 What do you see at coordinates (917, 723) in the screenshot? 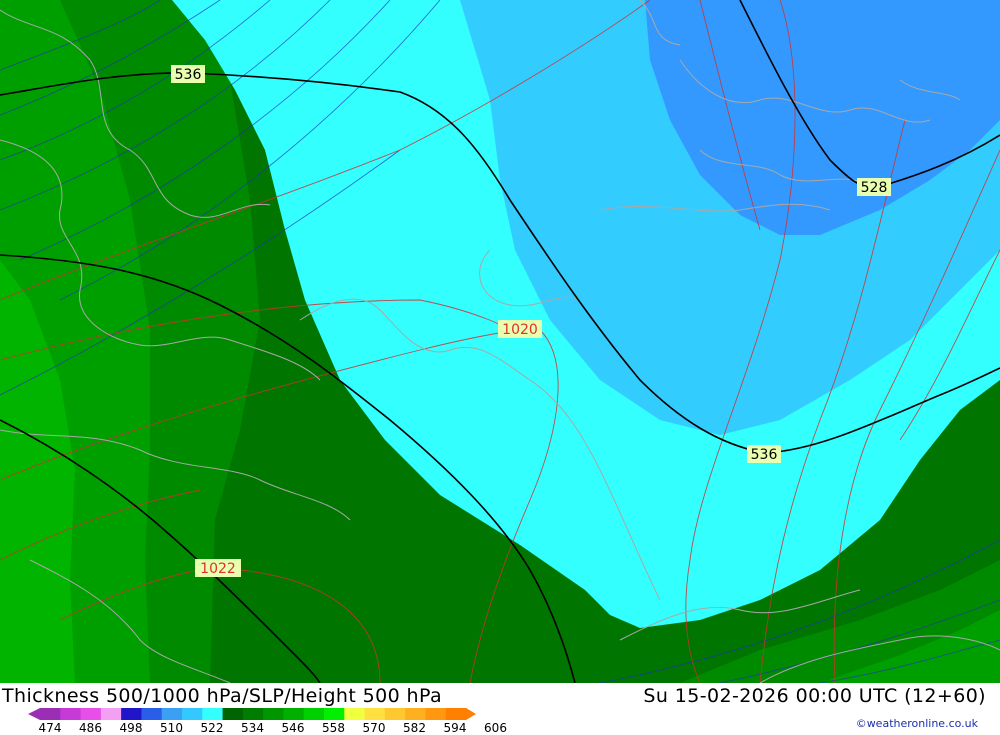
I see `credit-link: ©weatheronline.co.uk` at bounding box center [917, 723].